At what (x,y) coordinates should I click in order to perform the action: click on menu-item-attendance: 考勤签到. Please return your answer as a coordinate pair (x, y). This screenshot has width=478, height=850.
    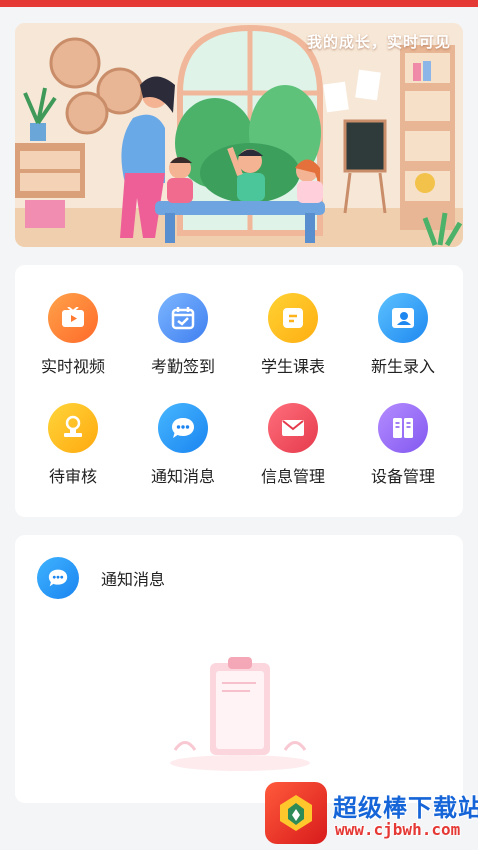
    Looking at the image, I should click on (183, 343).